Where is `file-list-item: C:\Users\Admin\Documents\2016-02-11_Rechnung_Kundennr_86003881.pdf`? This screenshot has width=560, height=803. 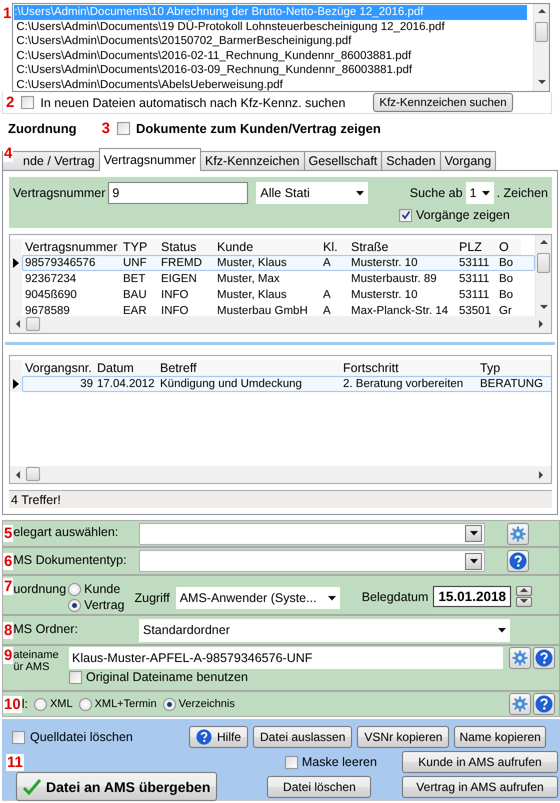 file-list-item: C:\Users\Admin\Documents\2016-02-11_Rechnung_Kundennr_86003881.pdf is located at coordinates (270, 55).